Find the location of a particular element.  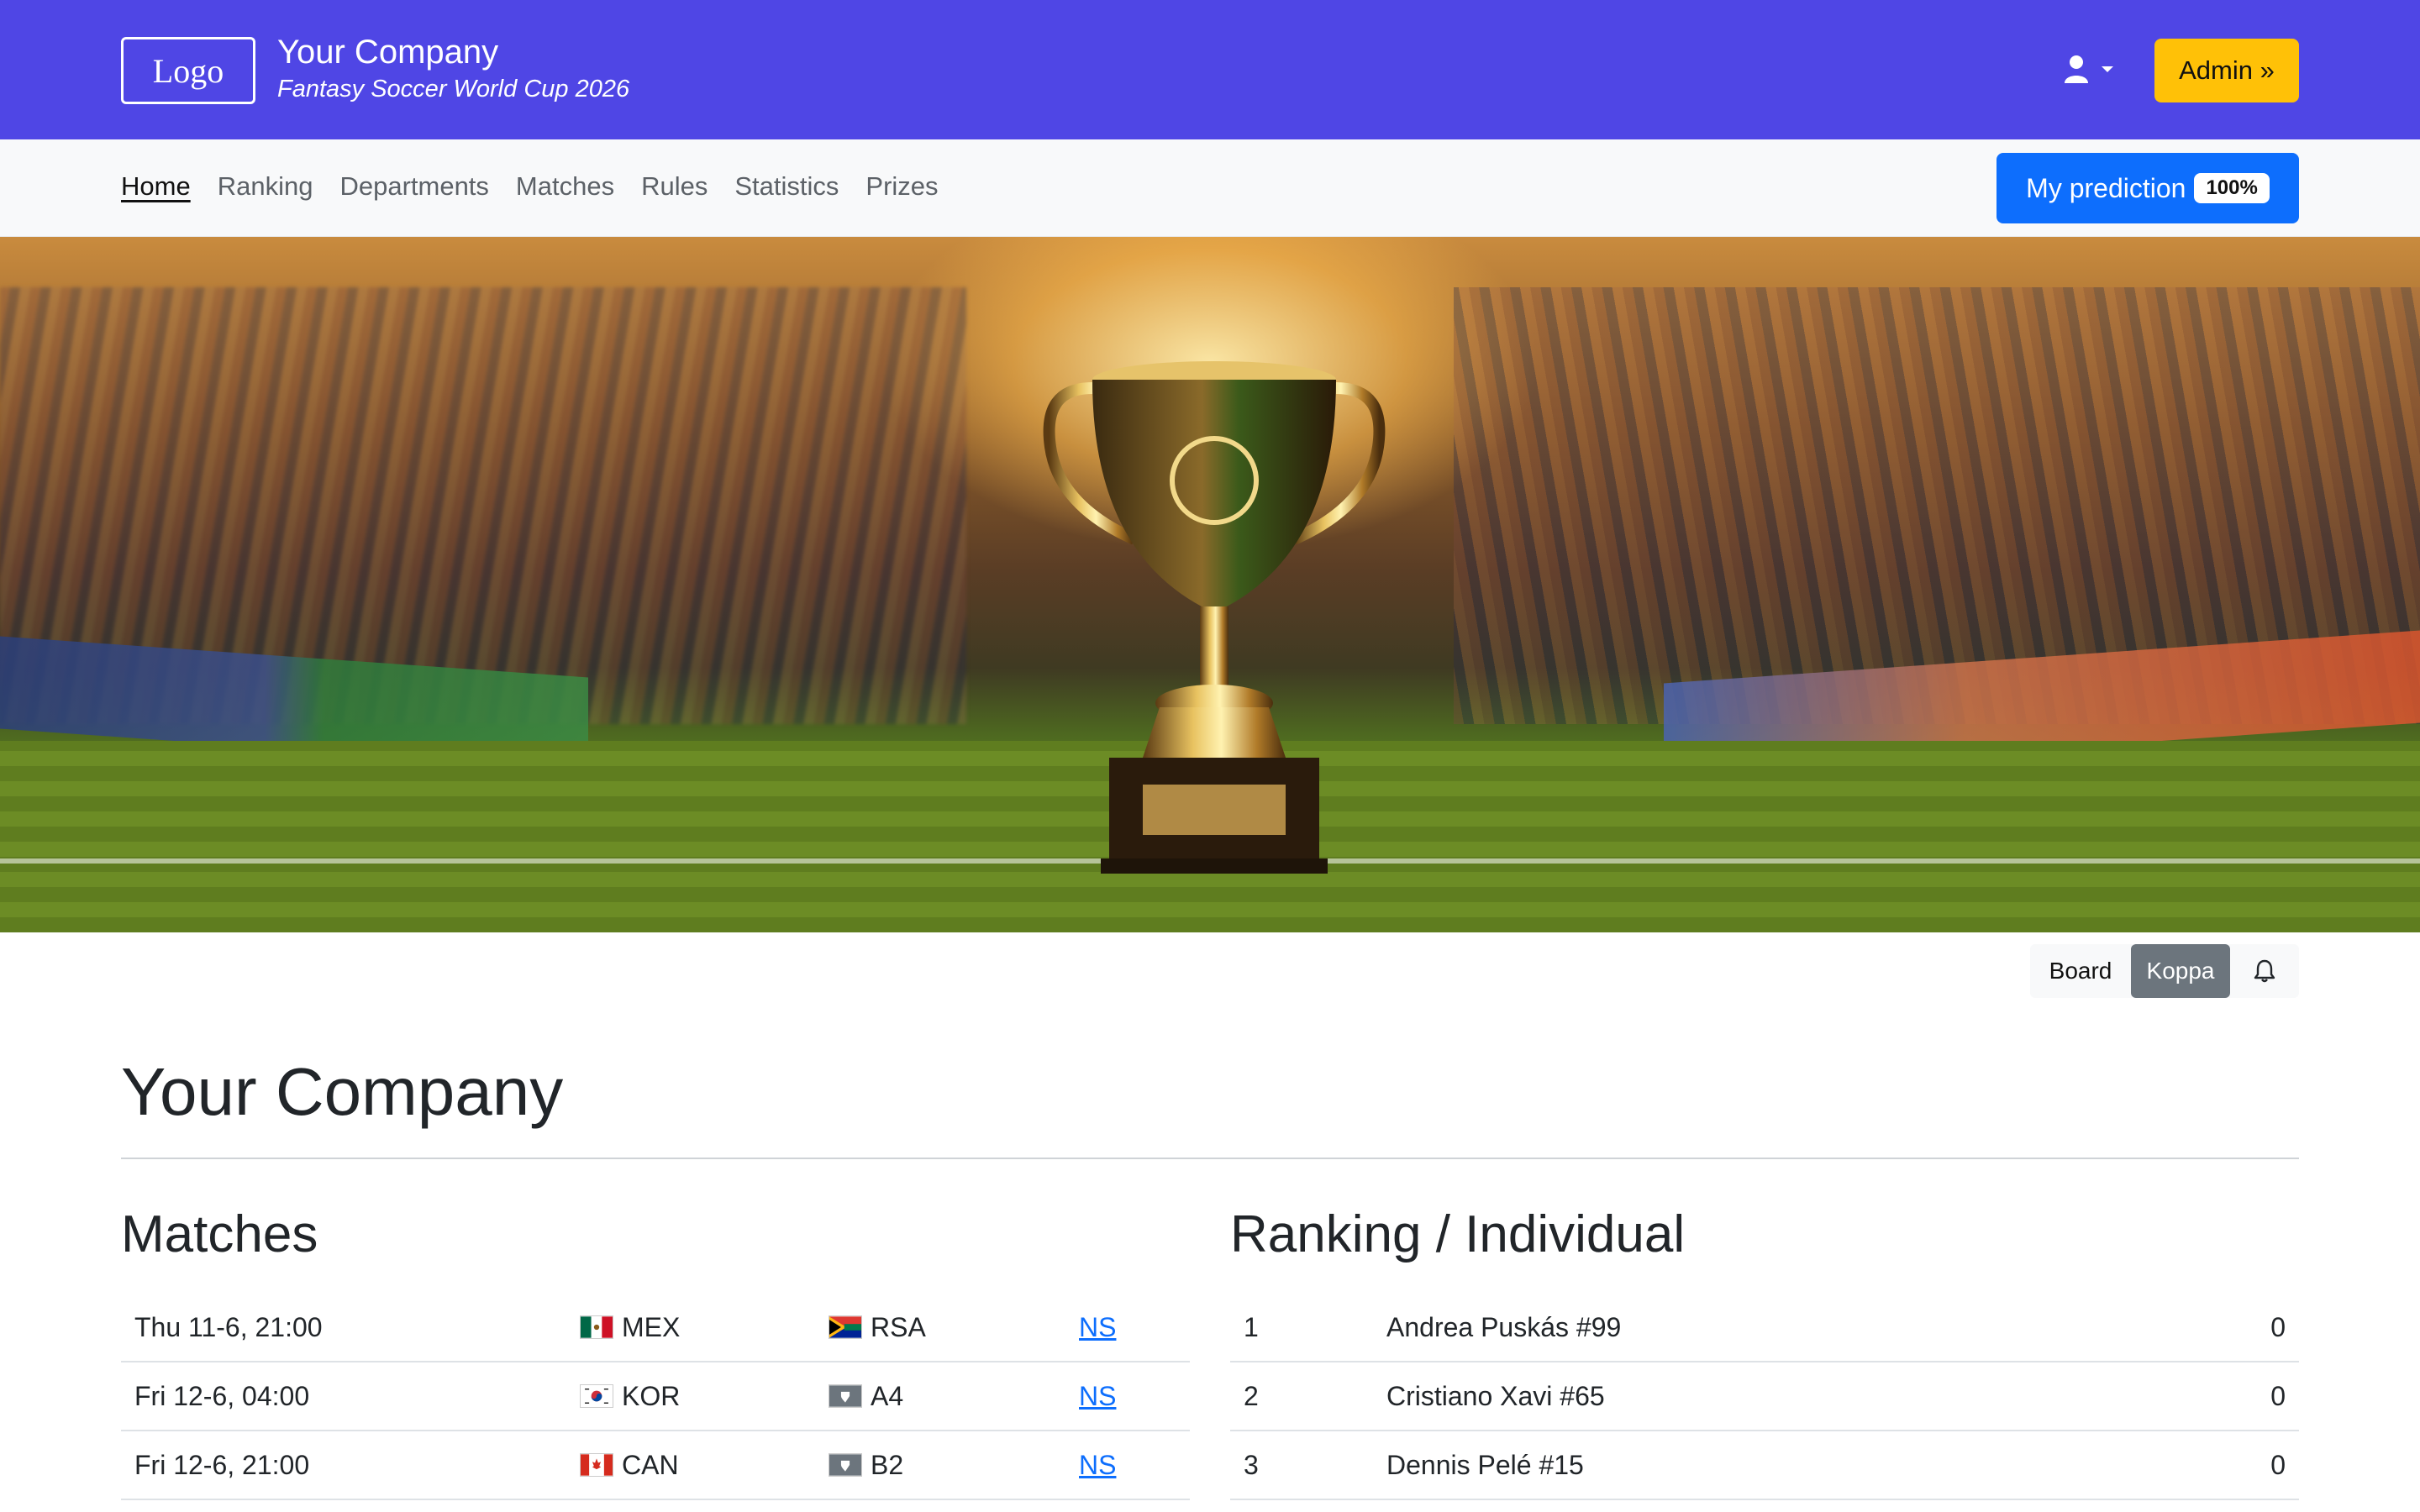

nav-item-home: Home is located at coordinates (156, 186).